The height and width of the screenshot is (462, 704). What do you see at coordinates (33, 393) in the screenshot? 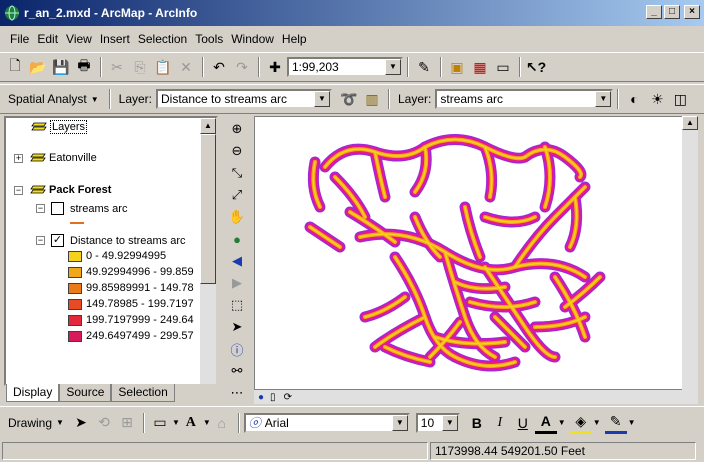
I see `tab-display: Display` at bounding box center [33, 393].